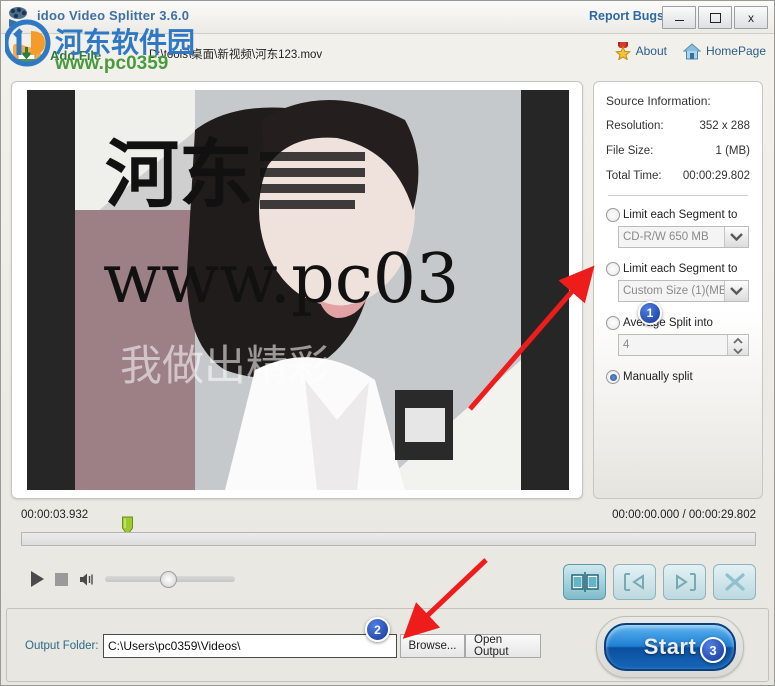 Image resolution: width=775 pixels, height=686 pixels. What do you see at coordinates (678, 151) in the screenshot?
I see `info-row-filesize: File Size: 1 (MB)` at bounding box center [678, 151].